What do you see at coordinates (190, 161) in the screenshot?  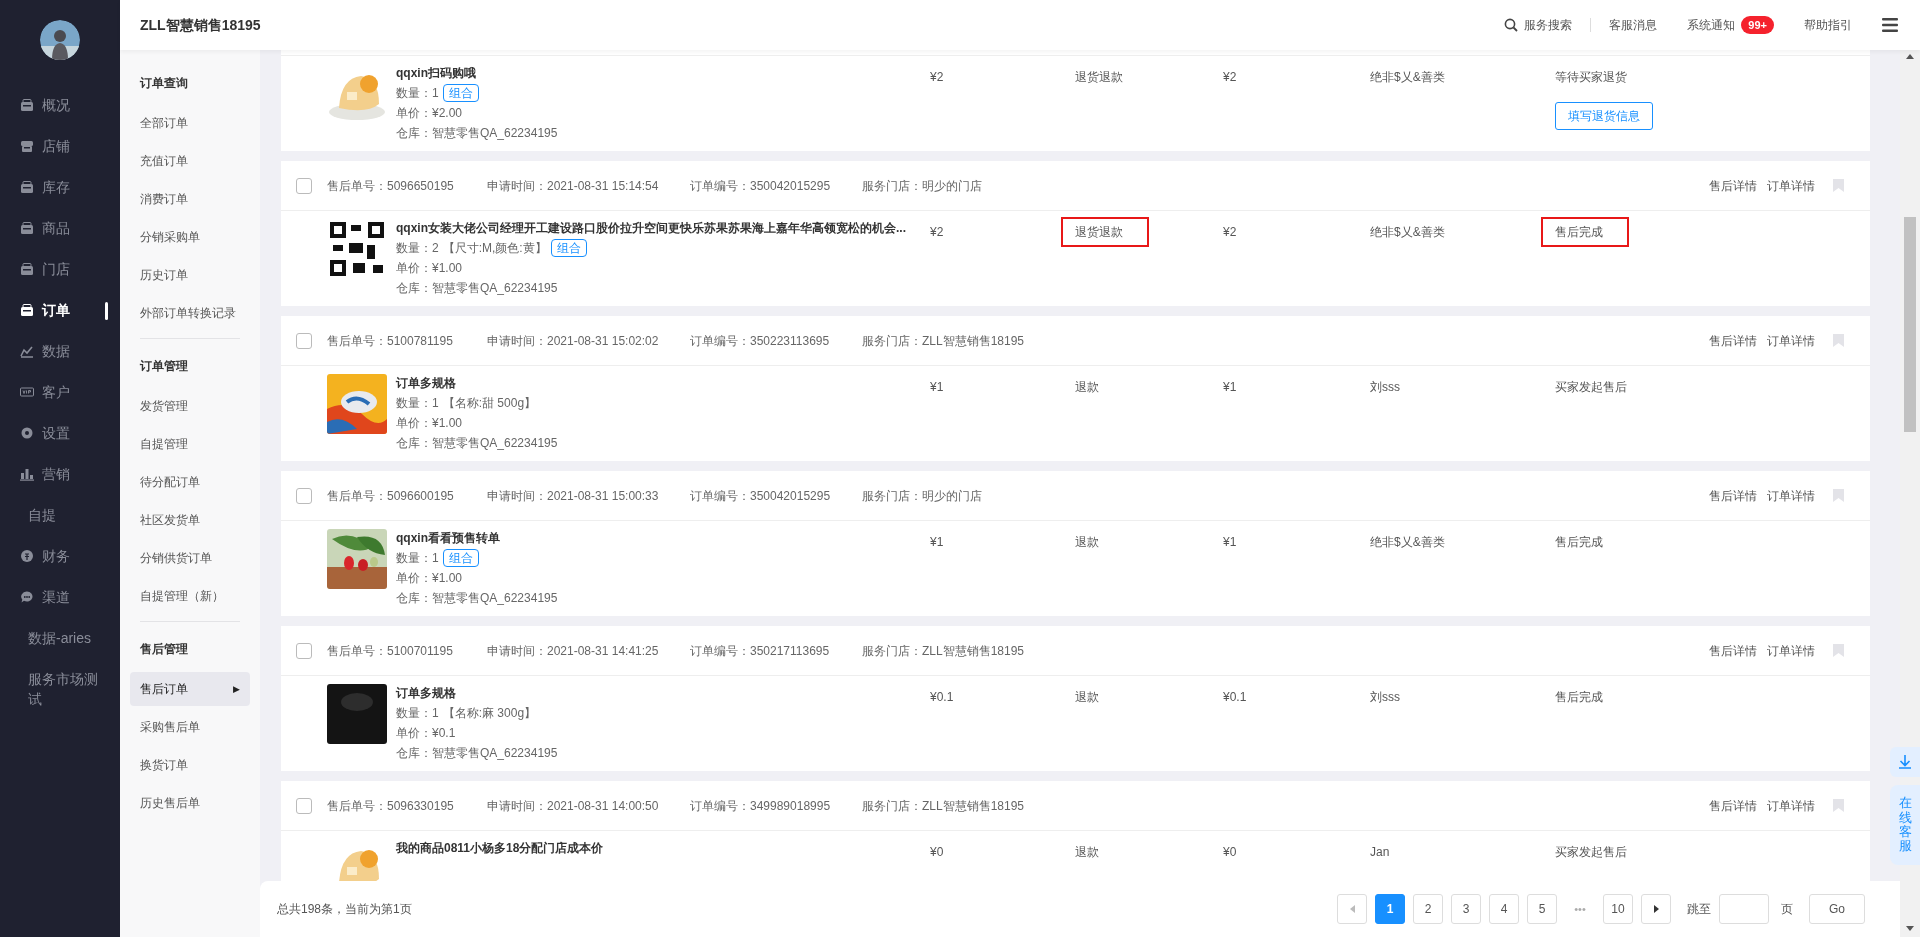 I see `submenu-item: 充值订单` at bounding box center [190, 161].